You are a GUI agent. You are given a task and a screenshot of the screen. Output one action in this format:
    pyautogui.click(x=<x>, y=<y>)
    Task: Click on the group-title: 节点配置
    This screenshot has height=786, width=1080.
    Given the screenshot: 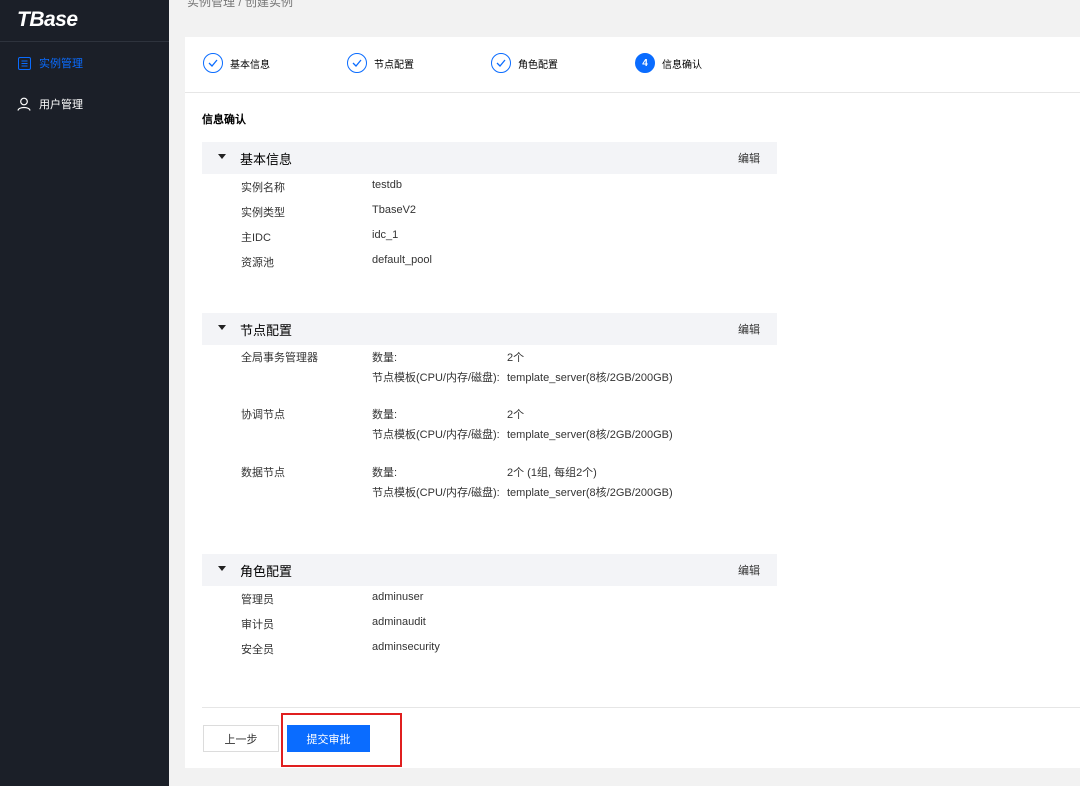 What is the action you would take?
    pyautogui.click(x=266, y=330)
    